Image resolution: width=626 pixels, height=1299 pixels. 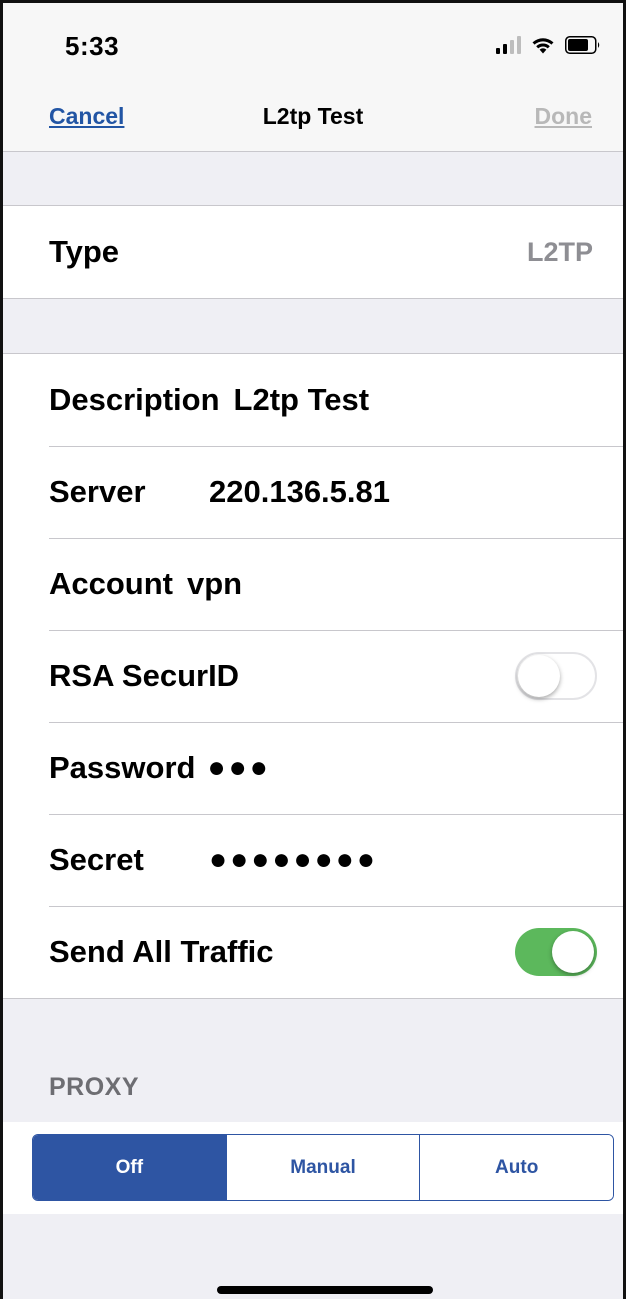 I want to click on secret-field: ●●●●●●●●, so click(x=293, y=860).